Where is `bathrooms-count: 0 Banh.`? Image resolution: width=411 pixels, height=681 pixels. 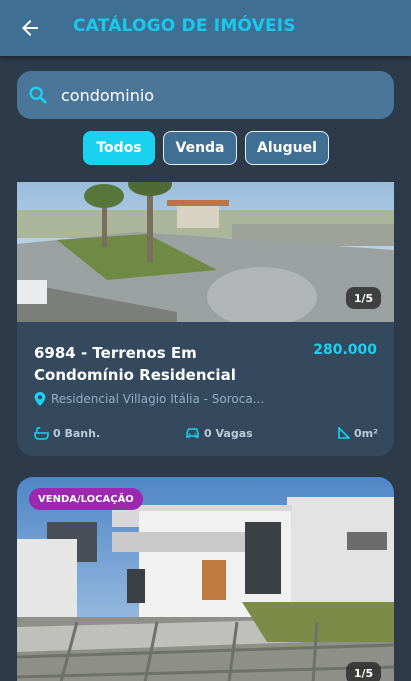
bathrooms-count: 0 Banh. is located at coordinates (77, 433).